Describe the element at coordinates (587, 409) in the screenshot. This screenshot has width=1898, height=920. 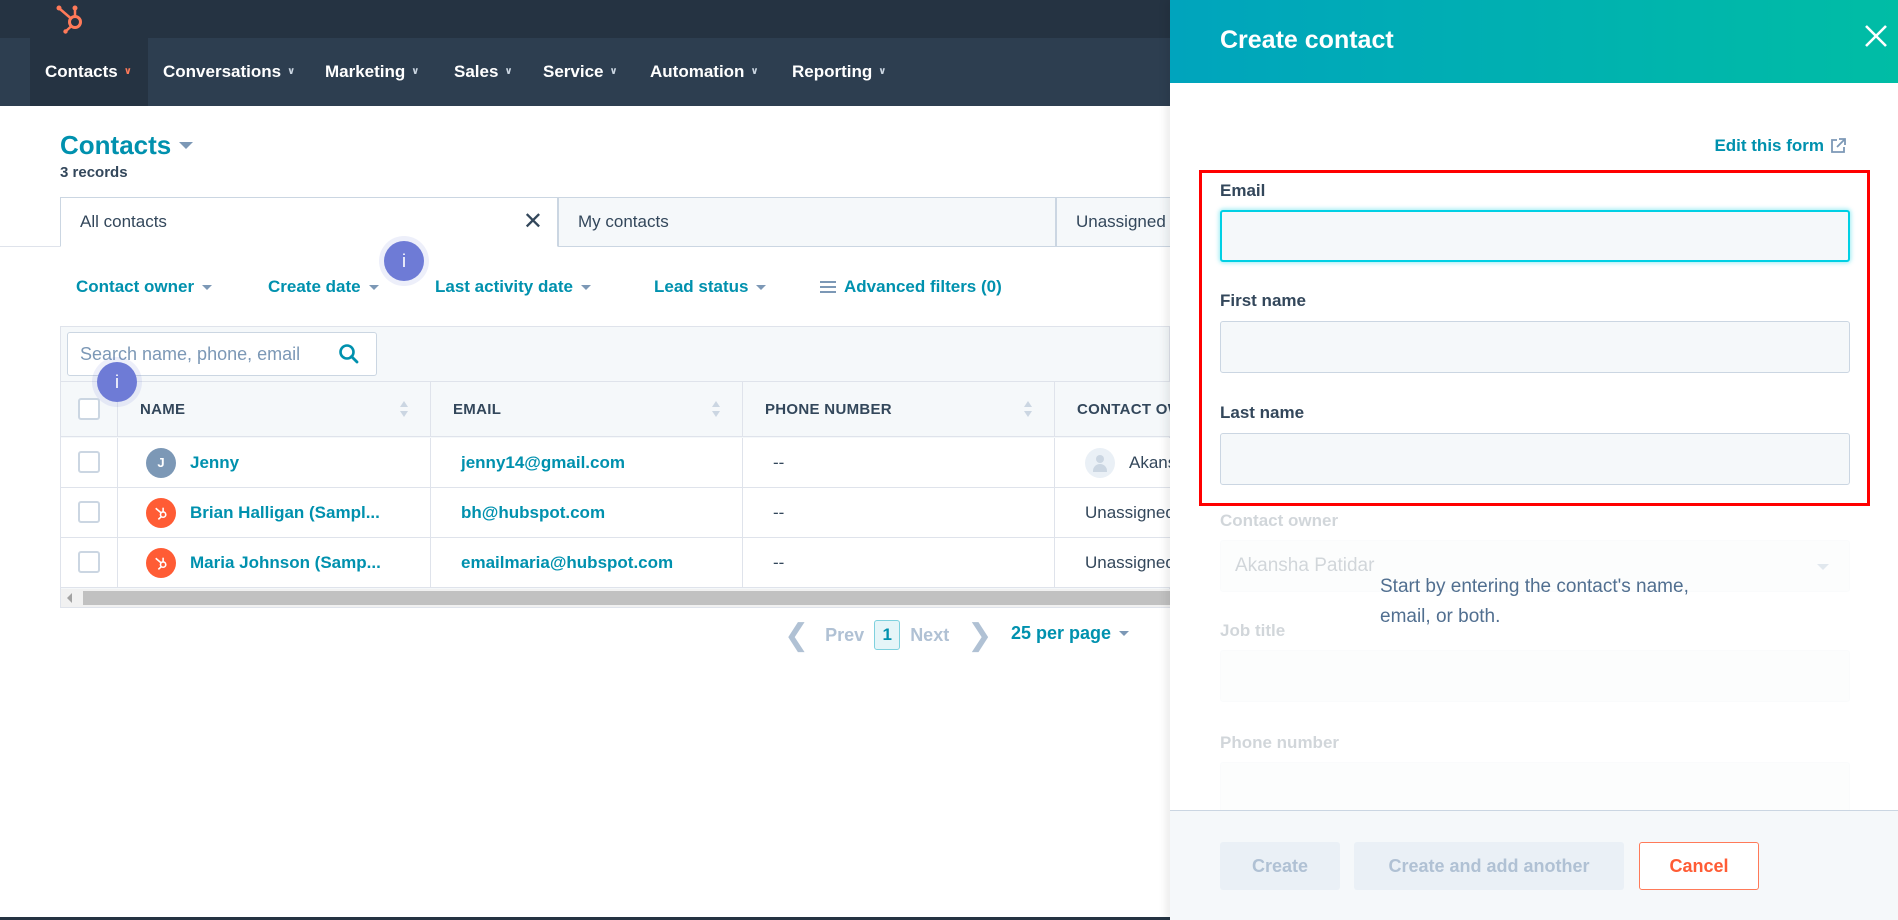
I see `column-header-email: EMAIL` at that location.